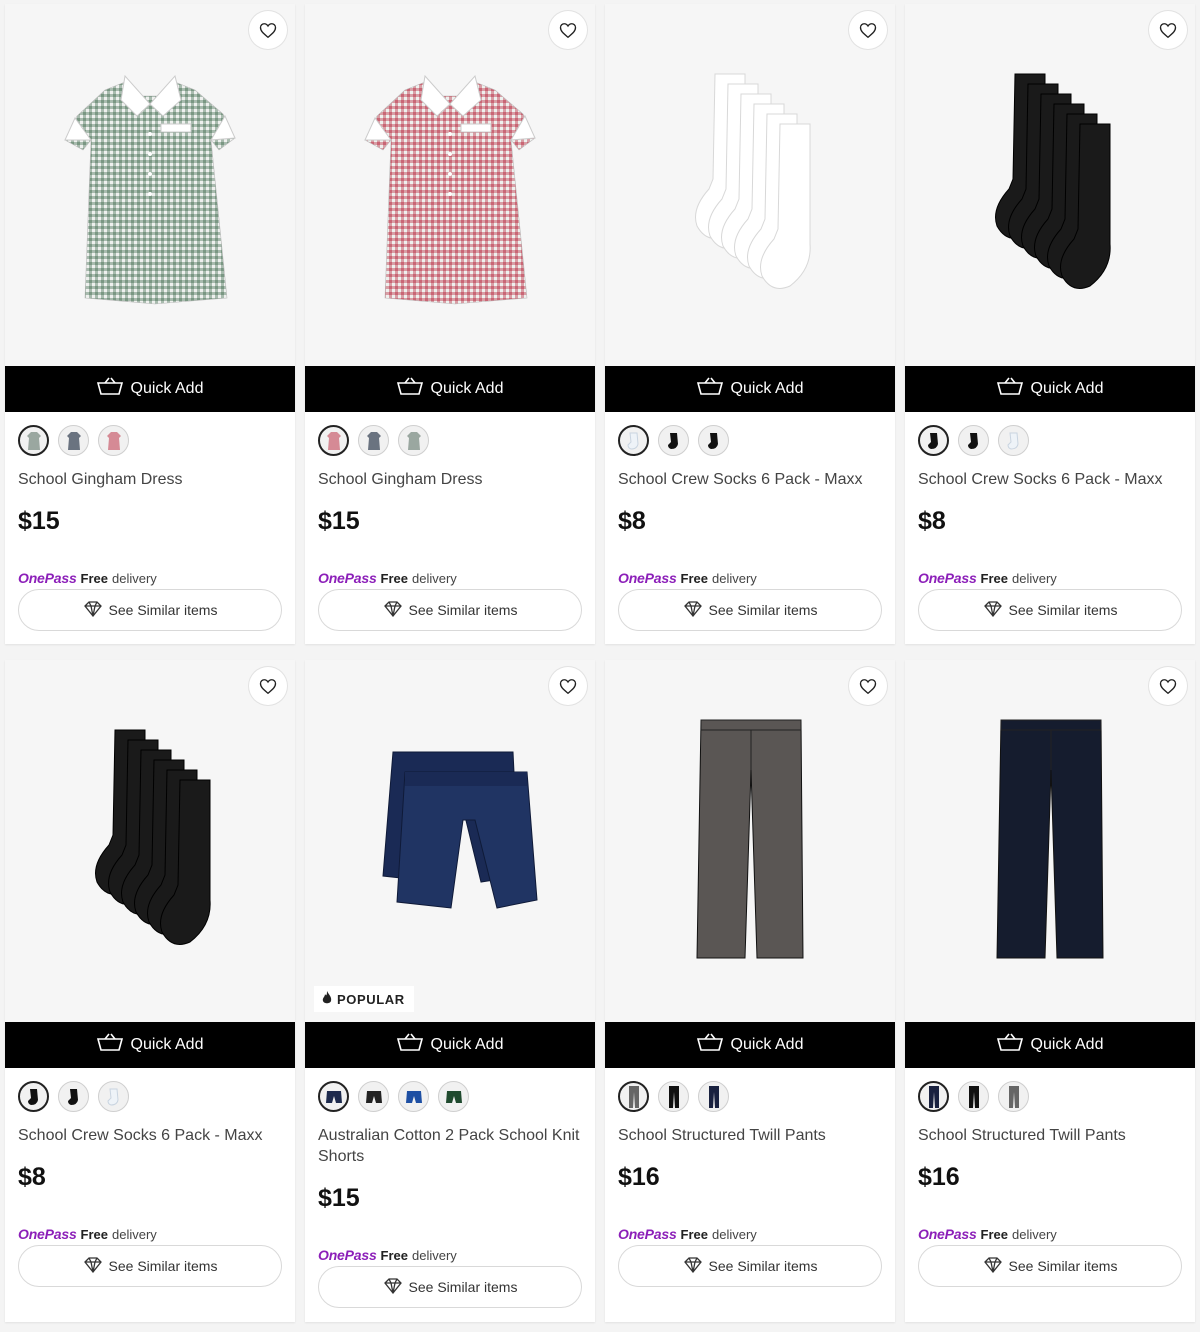 Image resolution: width=1200 pixels, height=1332 pixels. I want to click on product-image: POPULAR, so click(450, 841).